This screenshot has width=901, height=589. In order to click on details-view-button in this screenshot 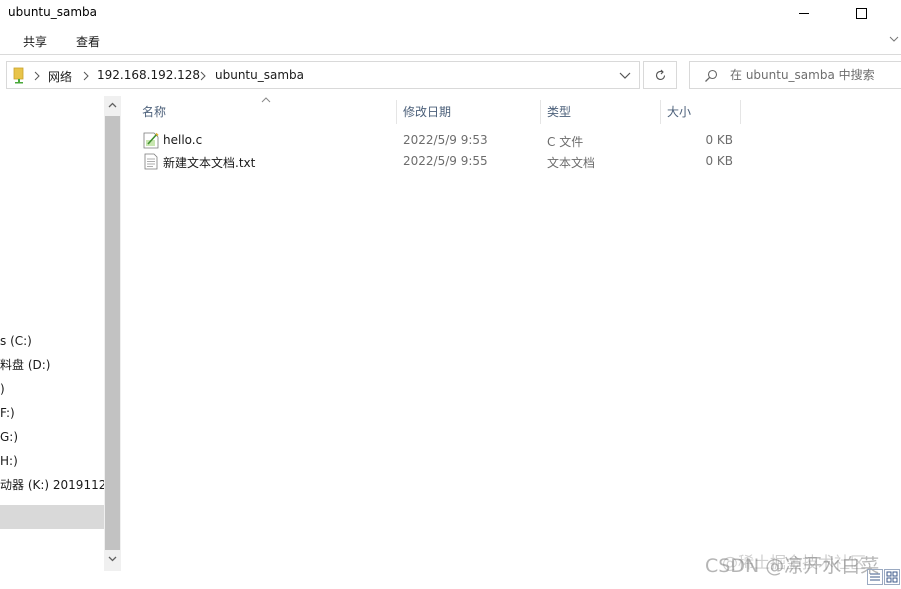, I will do `click(875, 577)`.